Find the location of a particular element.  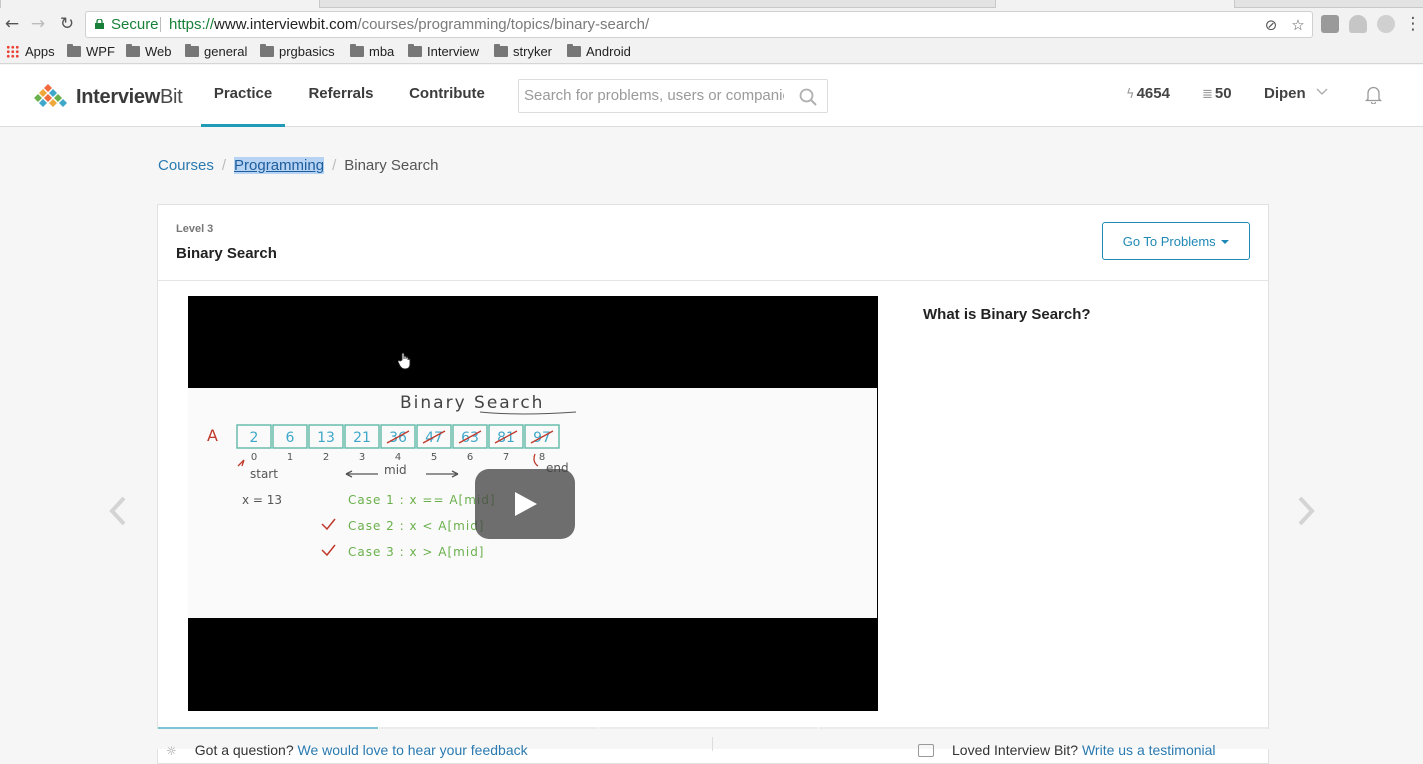

level-label: Level 3 is located at coordinates (195, 229).